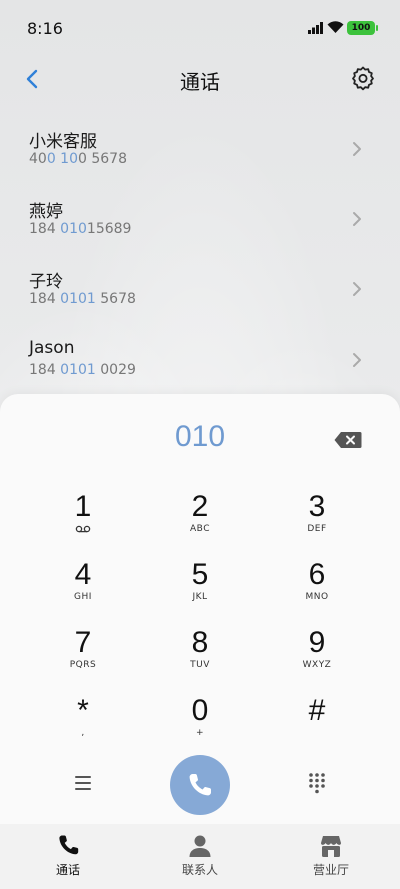  Describe the element at coordinates (330, 870) in the screenshot. I see `nav-label: 营业厅` at that location.